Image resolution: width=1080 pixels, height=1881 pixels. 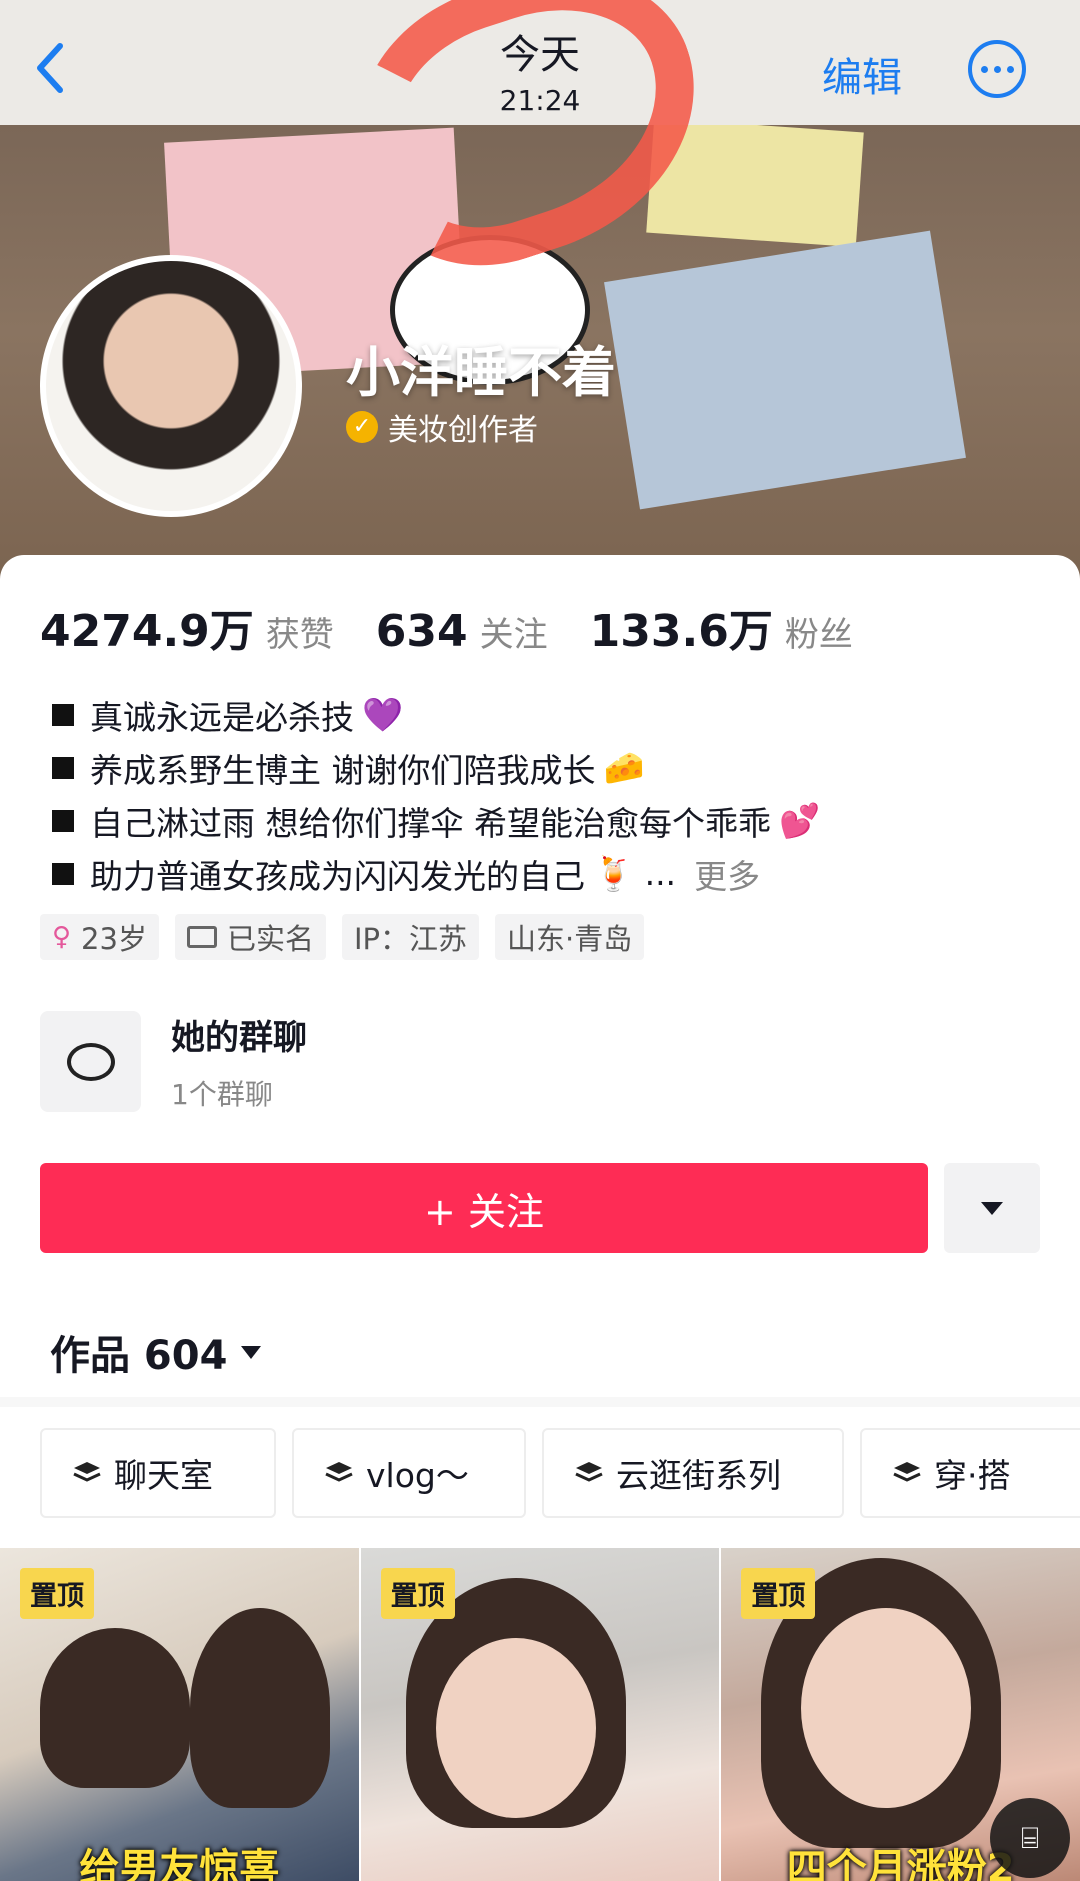 I want to click on tag-ip-text: IP：江苏, so click(x=410, y=939).